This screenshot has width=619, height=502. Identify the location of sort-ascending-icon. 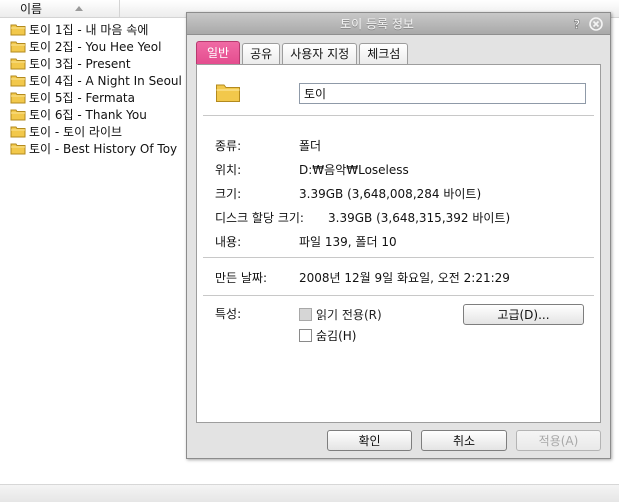
(79, 8).